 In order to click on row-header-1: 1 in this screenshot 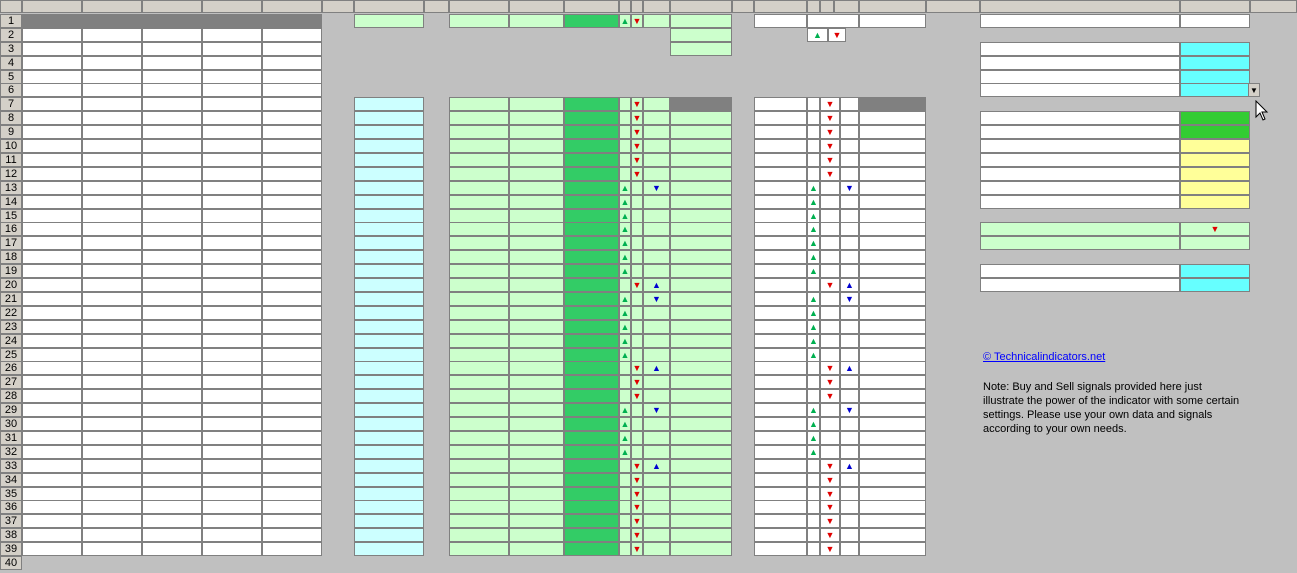, I will do `click(11, 21)`.